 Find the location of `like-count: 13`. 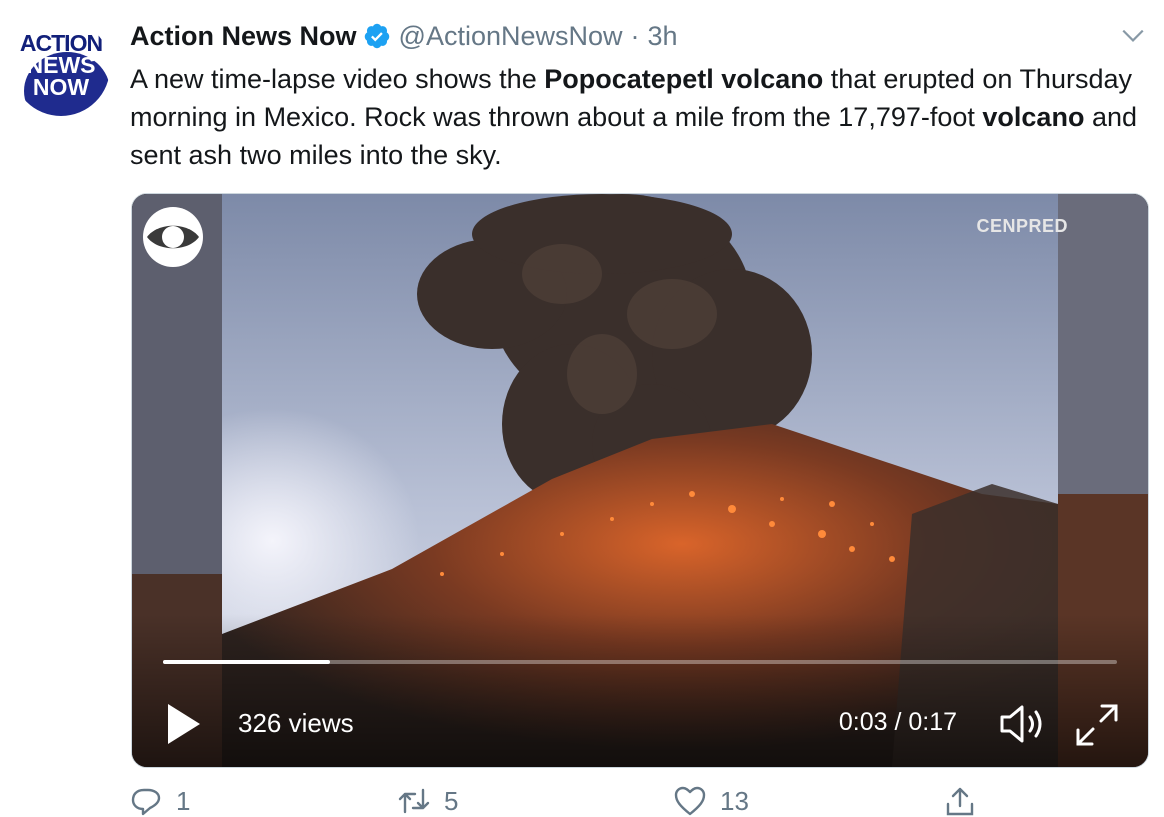

like-count: 13 is located at coordinates (734, 800).